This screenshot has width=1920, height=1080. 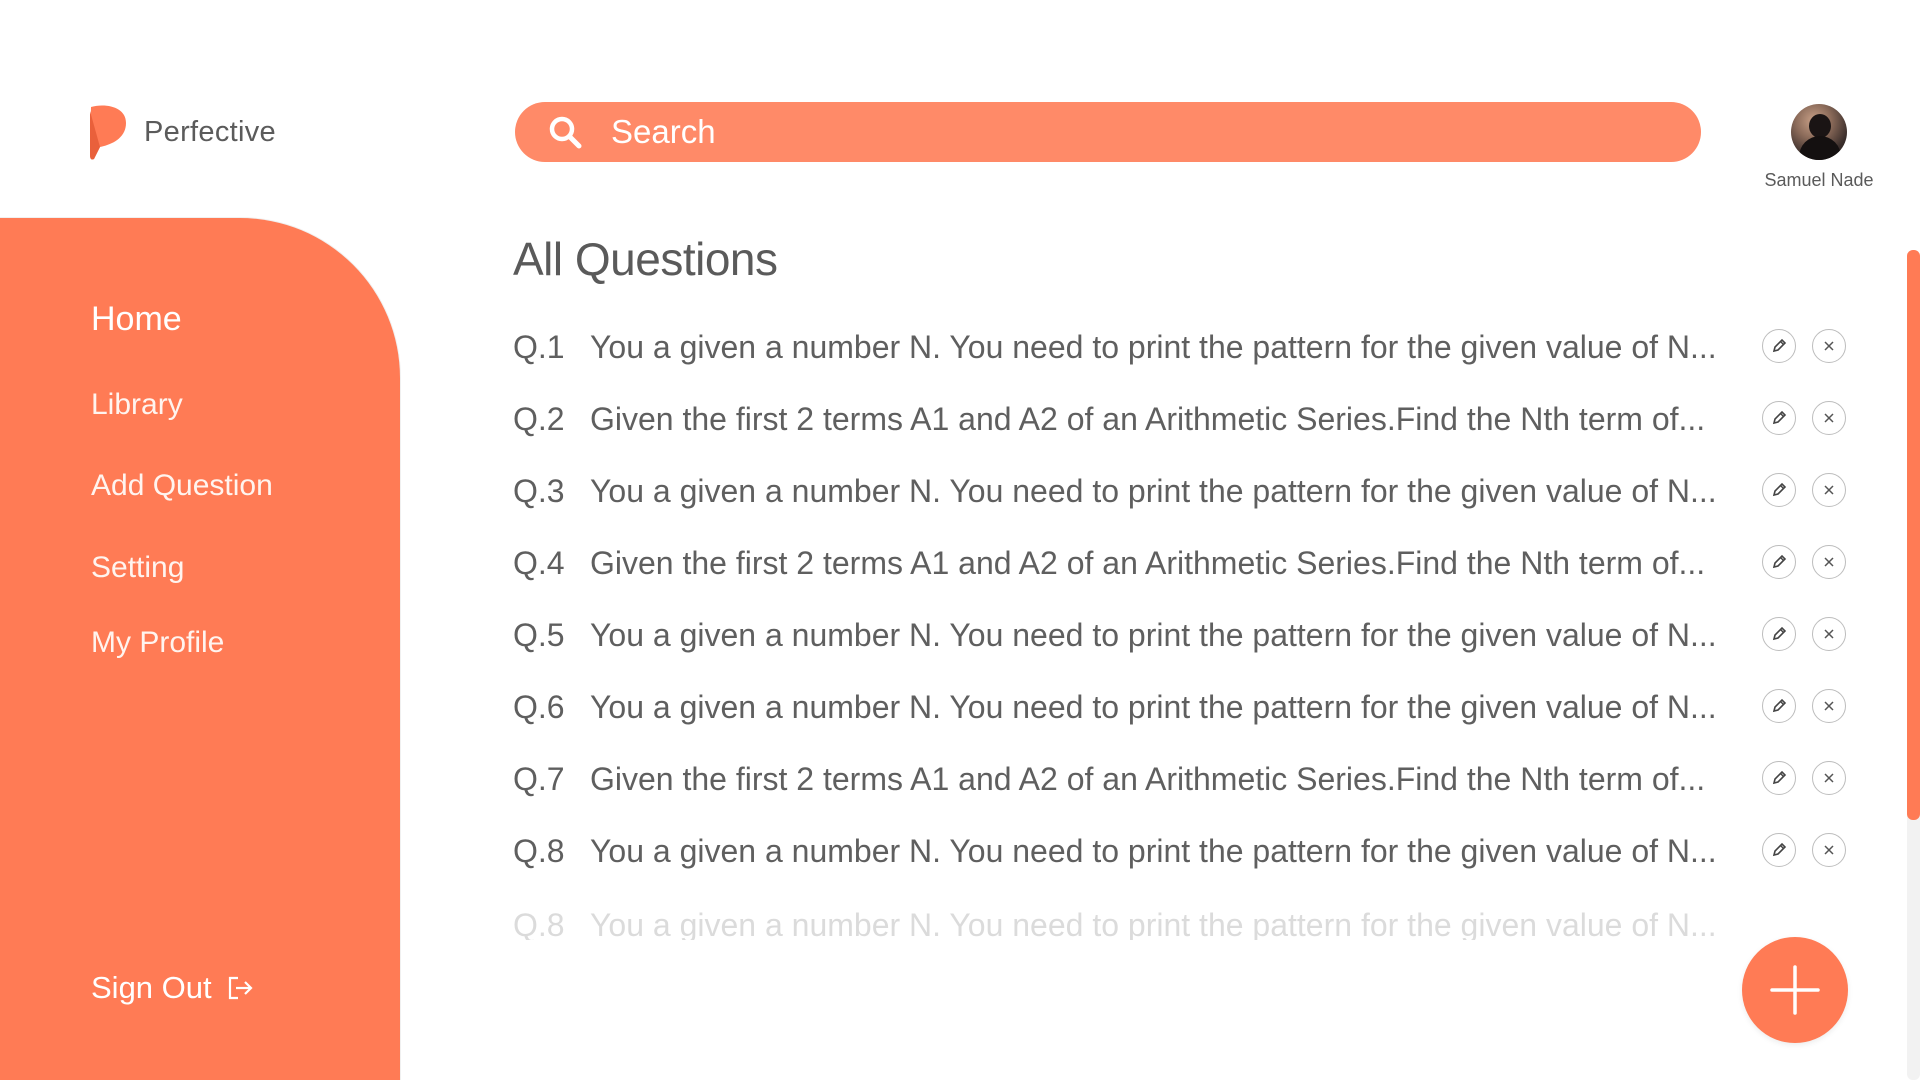 I want to click on sign-out-button: Sign Out, so click(x=172, y=988).